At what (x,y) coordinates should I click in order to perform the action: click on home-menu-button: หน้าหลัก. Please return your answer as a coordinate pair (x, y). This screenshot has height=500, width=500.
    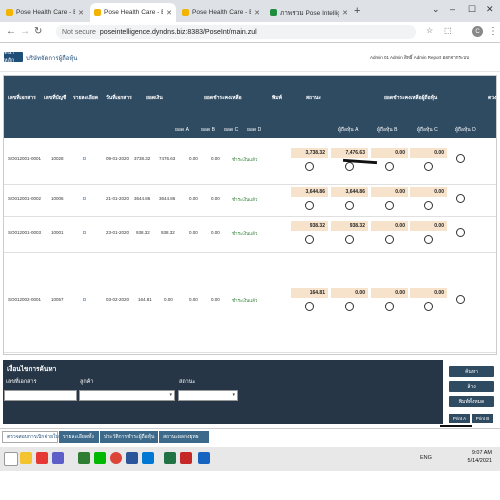
    Looking at the image, I should click on (13, 57).